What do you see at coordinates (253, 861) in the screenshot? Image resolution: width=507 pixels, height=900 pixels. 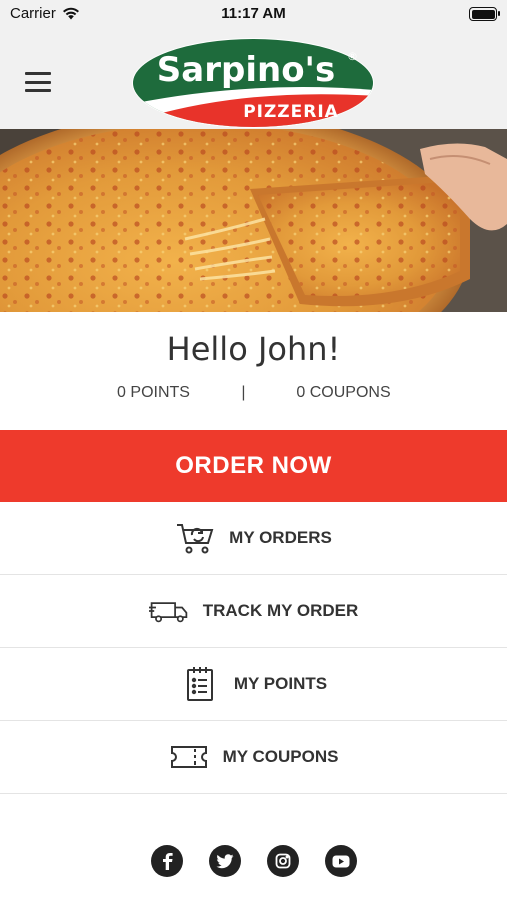 I see `social-links` at bounding box center [253, 861].